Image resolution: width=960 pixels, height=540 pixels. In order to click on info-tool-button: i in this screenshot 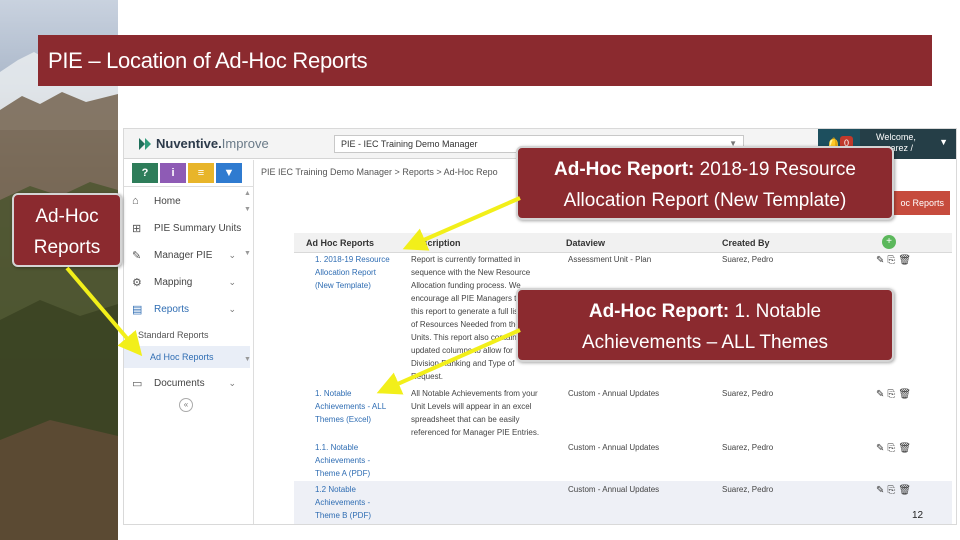, I will do `click(173, 173)`.